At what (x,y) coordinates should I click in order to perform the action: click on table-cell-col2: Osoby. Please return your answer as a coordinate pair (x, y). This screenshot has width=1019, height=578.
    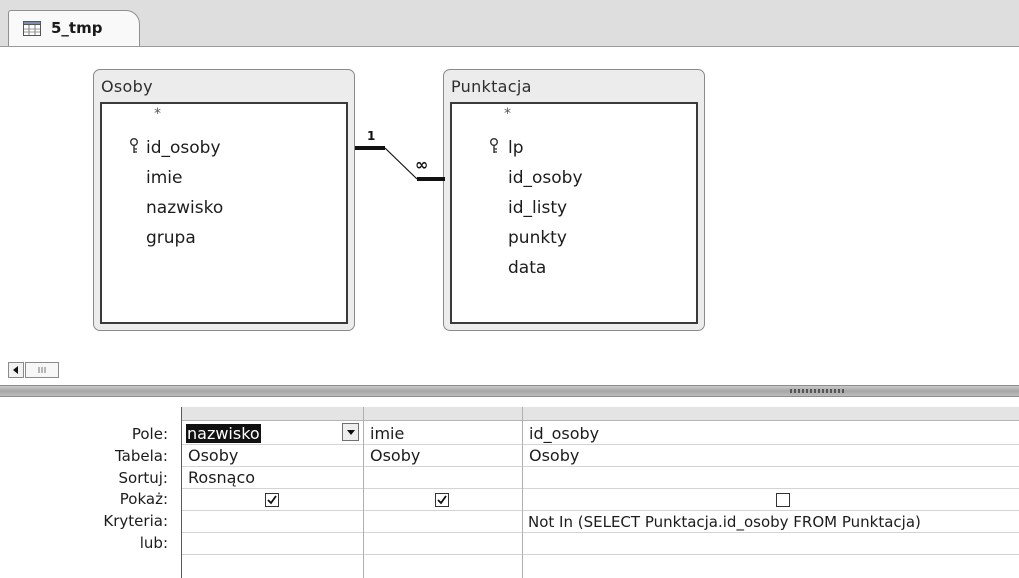
    Looking at the image, I should click on (443, 456).